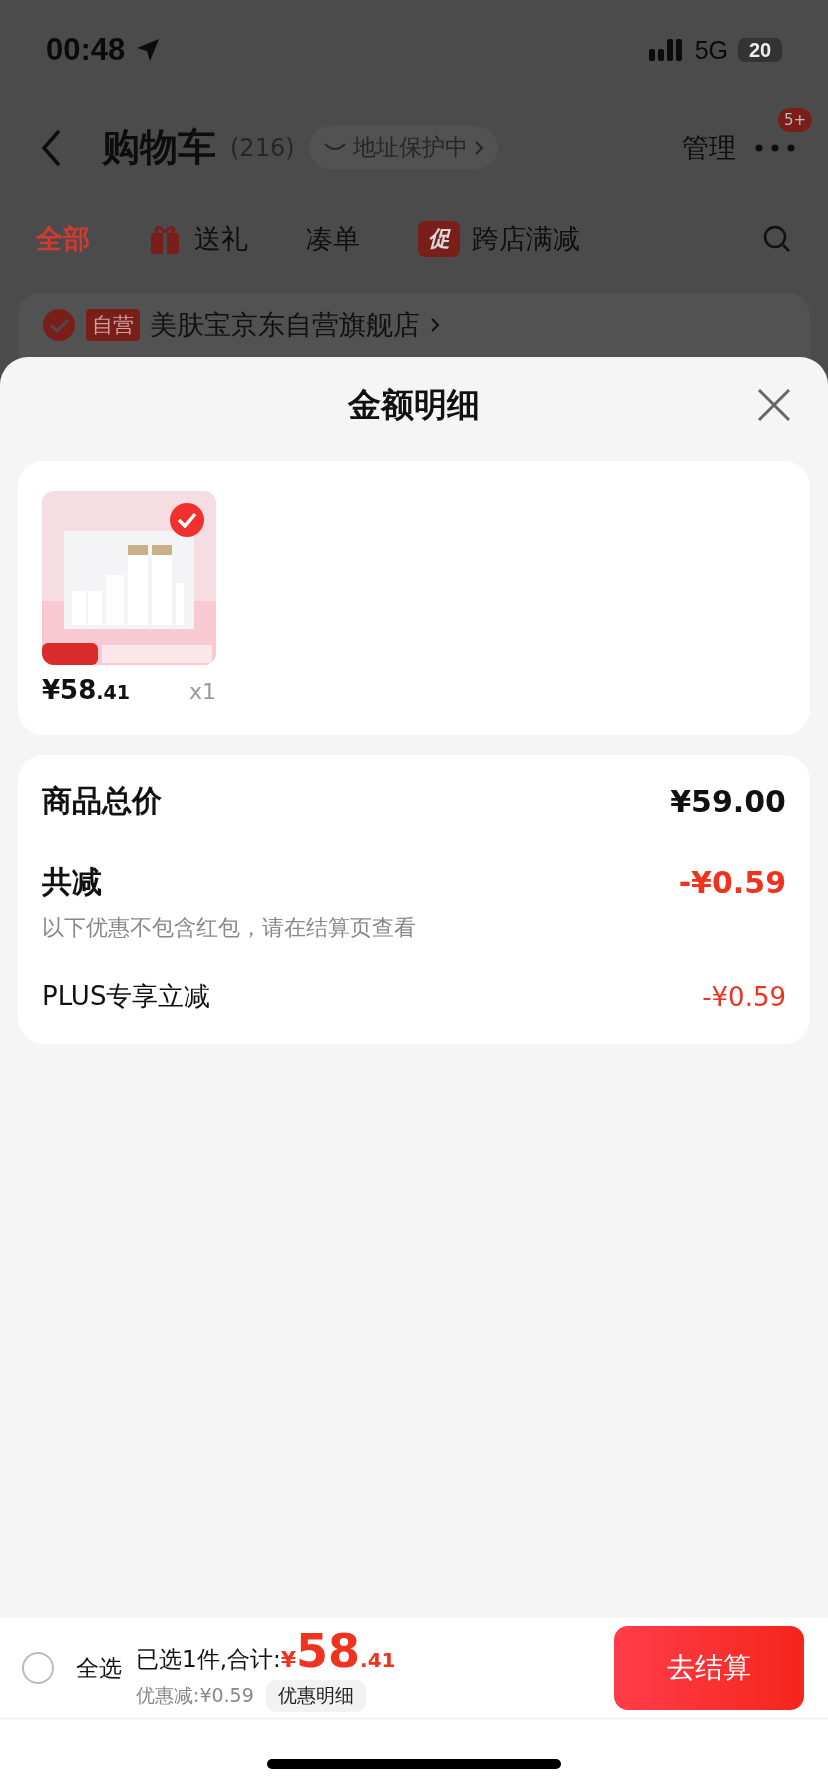  I want to click on product-price: ¥58.41, so click(86, 690).